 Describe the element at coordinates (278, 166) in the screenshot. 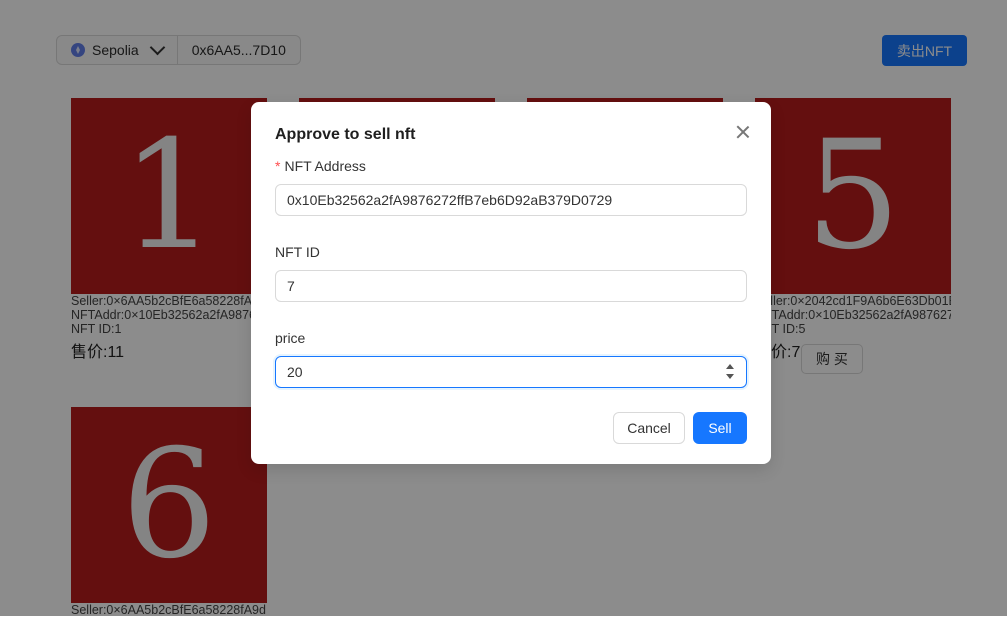

I see `required-mark: *` at that location.